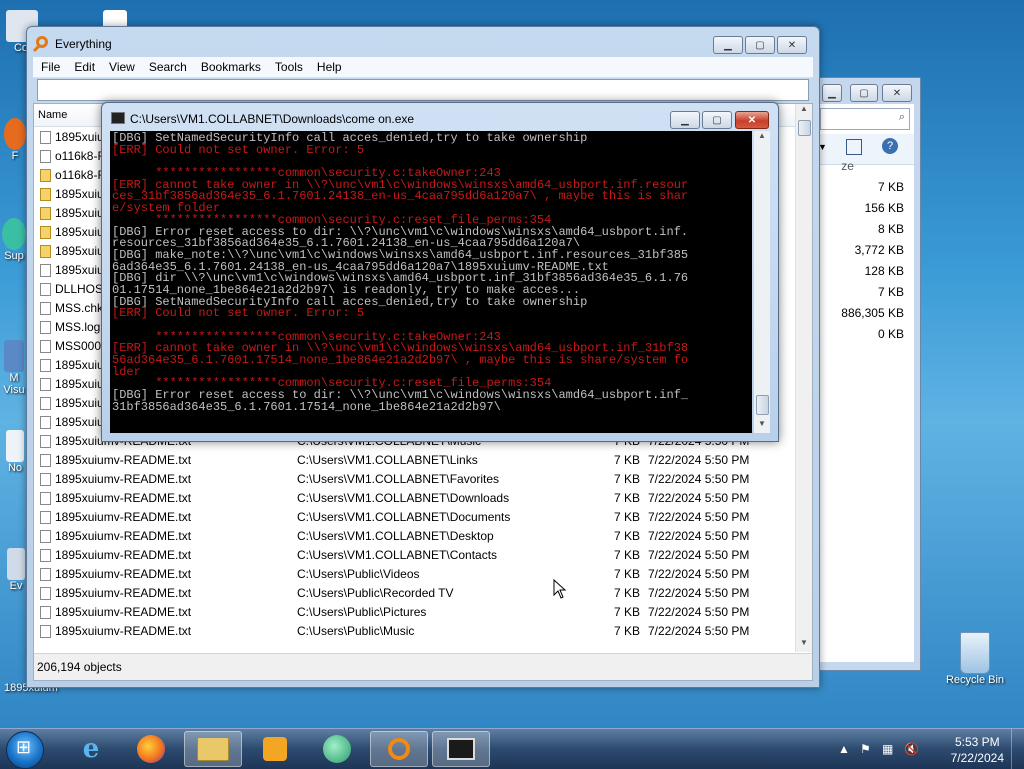 The width and height of the screenshot is (1024, 769). I want to click on show-hidden-icons-icon: ▲, so click(844, 749).